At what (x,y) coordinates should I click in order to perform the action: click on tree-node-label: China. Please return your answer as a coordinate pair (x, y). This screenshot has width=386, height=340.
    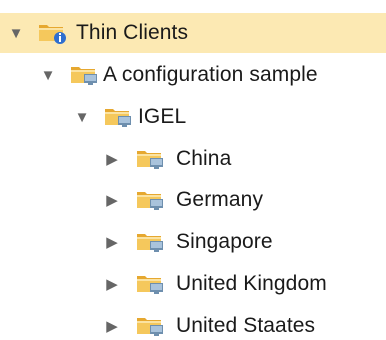
    Looking at the image, I should click on (204, 158).